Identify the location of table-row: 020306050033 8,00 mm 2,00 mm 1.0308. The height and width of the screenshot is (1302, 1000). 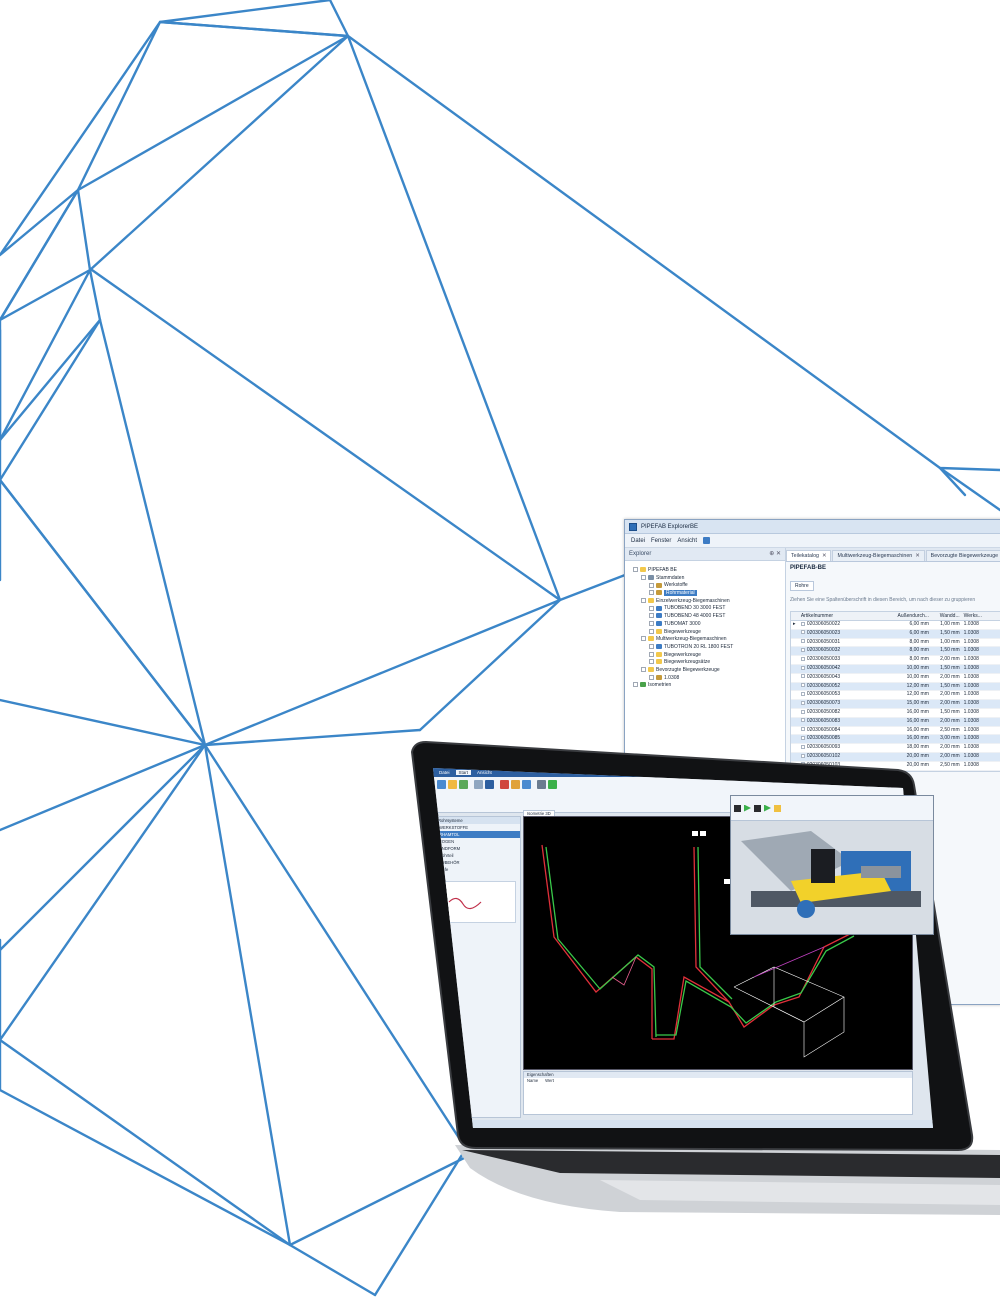
(895, 660).